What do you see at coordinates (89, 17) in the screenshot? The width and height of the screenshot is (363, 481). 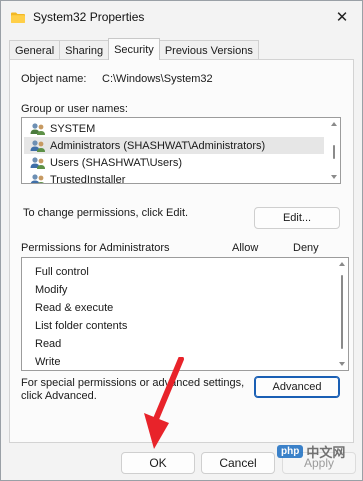 I see `window-title: System32 Properties` at bounding box center [89, 17].